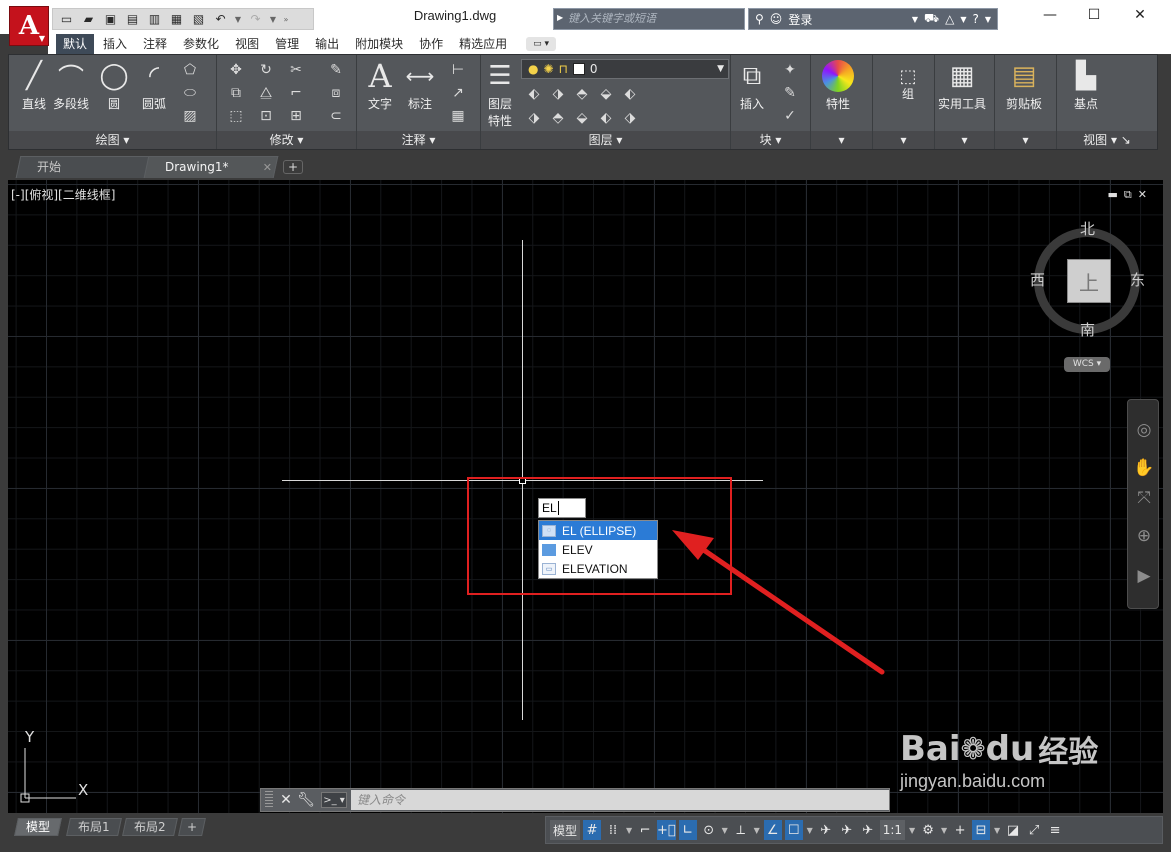 The image size is (1171, 852). Describe the element at coordinates (988, 19) in the screenshot. I see `help-dropdown-icon: ▼` at that location.